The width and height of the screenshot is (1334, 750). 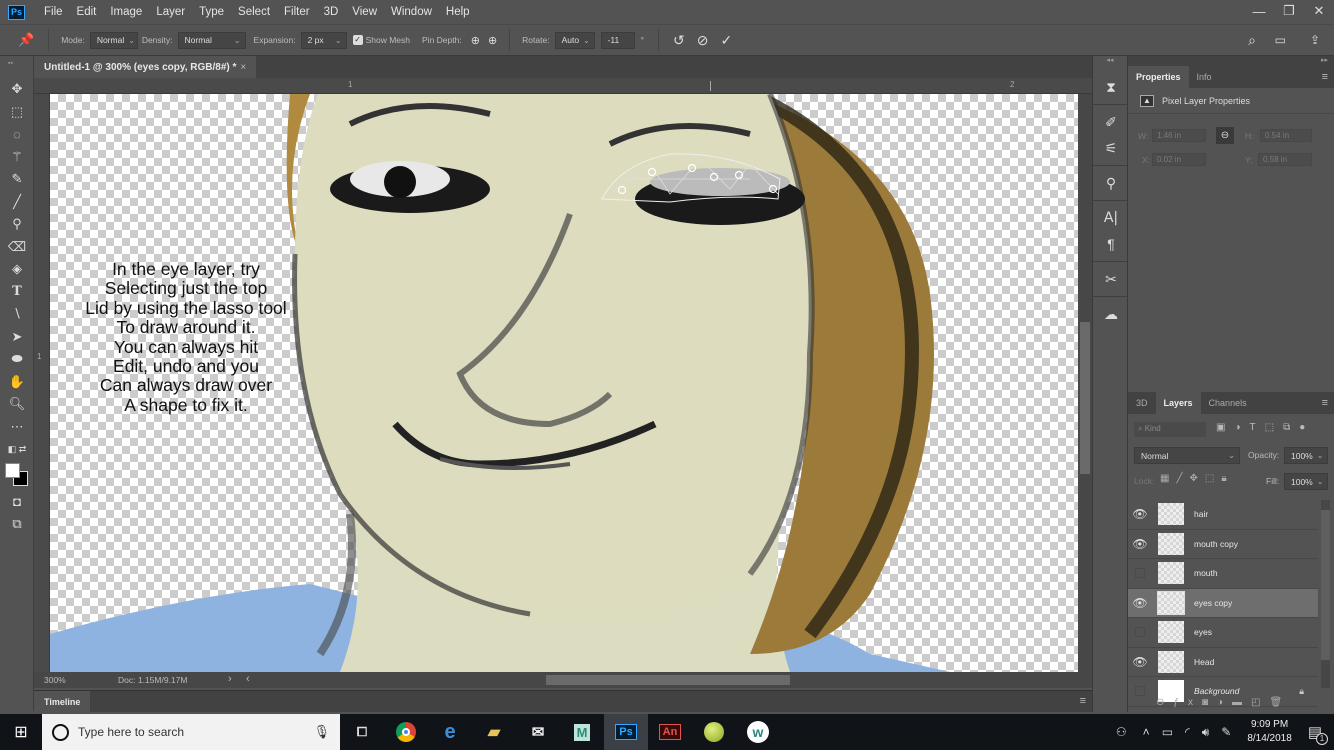 I want to click on move-tool-icon: ✥, so click(x=17, y=89).